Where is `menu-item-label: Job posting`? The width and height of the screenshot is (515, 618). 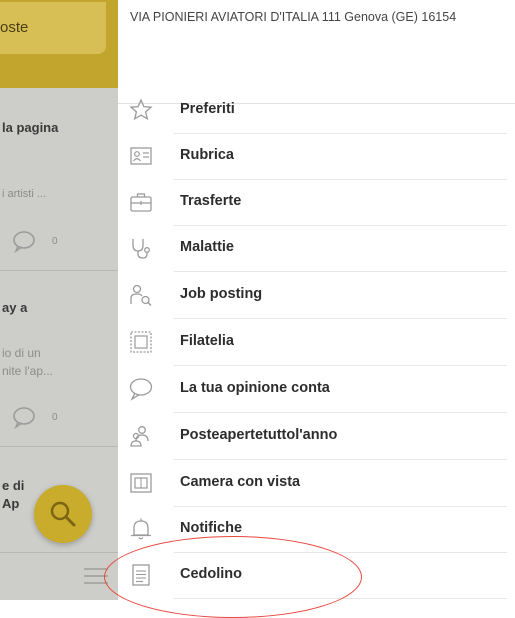 menu-item-label: Job posting is located at coordinates (221, 294).